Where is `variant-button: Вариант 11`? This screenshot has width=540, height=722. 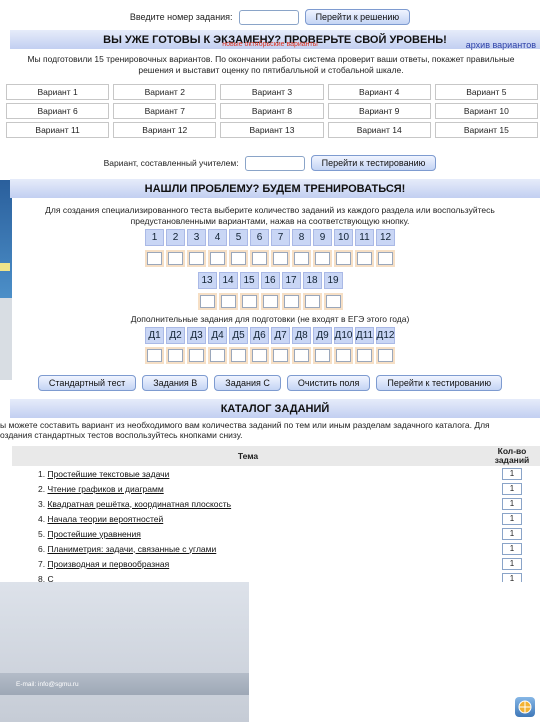 variant-button: Вариант 11 is located at coordinates (58, 130).